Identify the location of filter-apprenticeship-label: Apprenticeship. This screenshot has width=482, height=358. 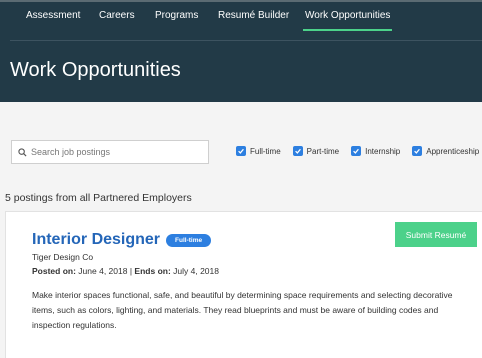
(453, 151).